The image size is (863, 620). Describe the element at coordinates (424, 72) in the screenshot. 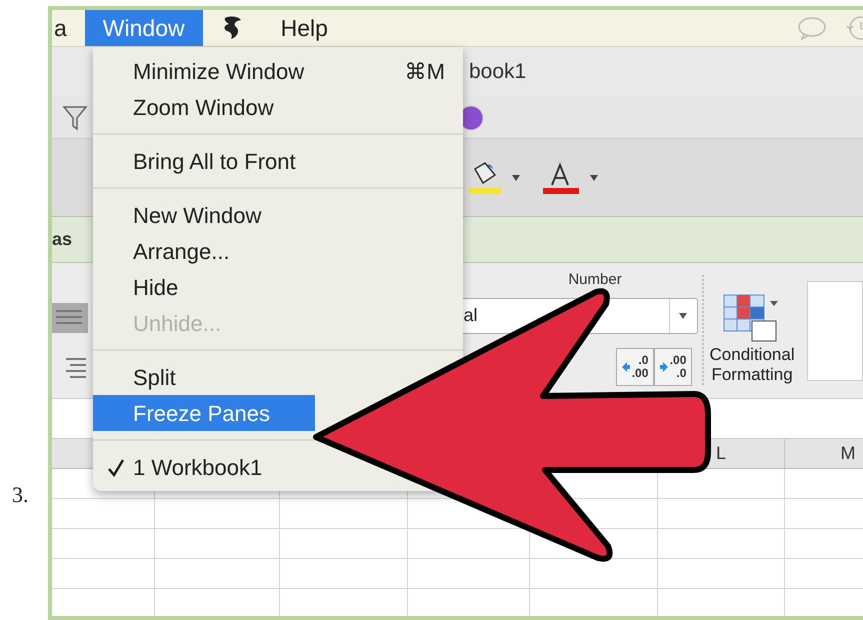

I see `shortcut-label: ⌘M` at that location.